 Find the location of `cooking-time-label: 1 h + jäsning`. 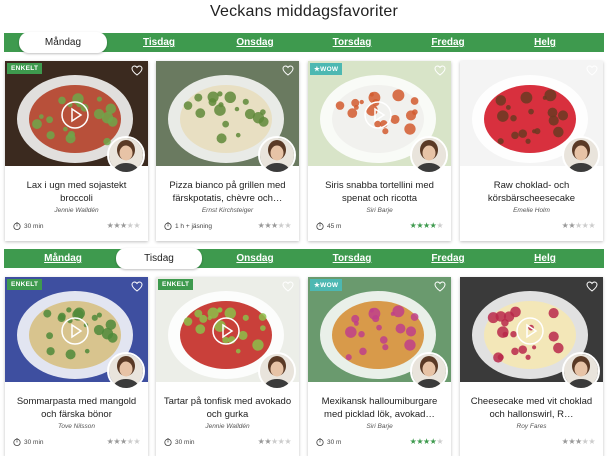

cooking-time-label: 1 h + jäsning is located at coordinates (194, 226).